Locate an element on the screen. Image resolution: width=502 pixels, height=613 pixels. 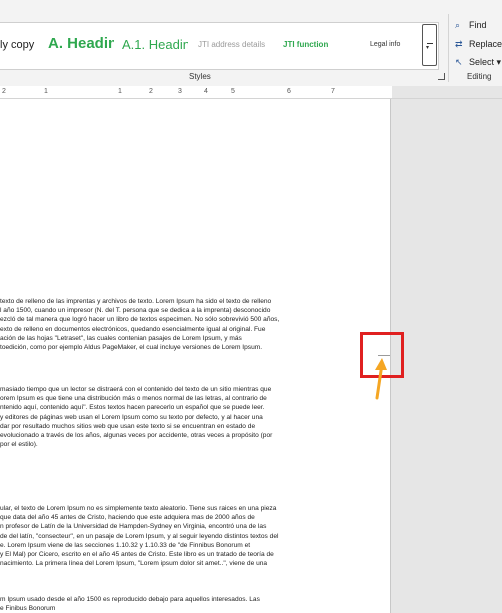
select-button: ↖ Select ▾ is located at coordinates (478, 62).